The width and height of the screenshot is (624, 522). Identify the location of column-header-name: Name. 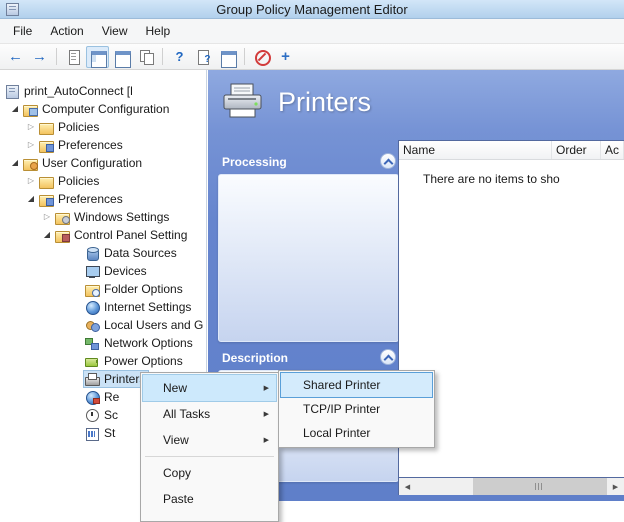
(475, 150).